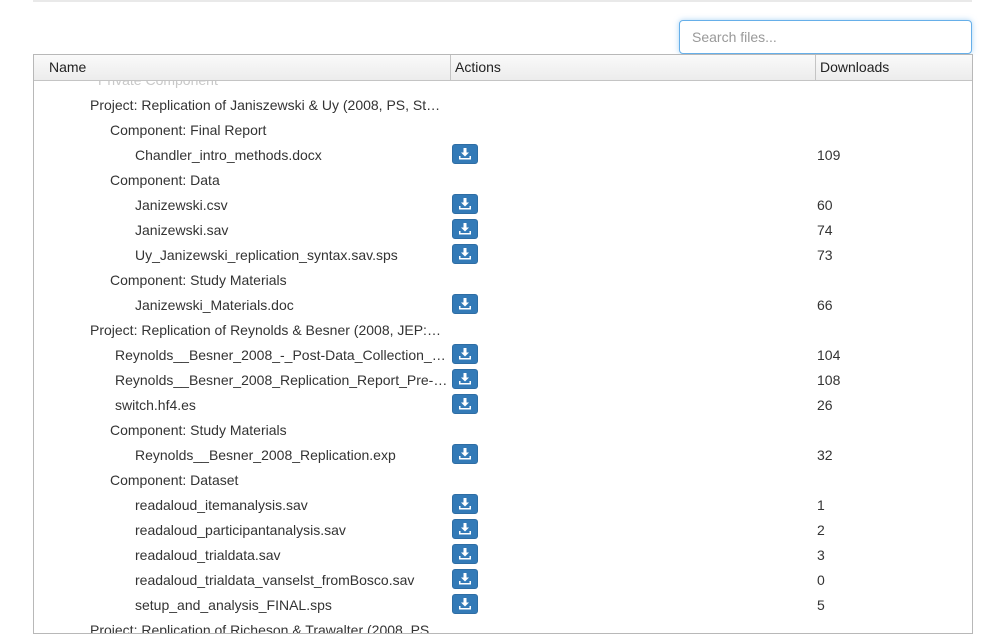  What do you see at coordinates (821, 605) in the screenshot?
I see `download-count: 5` at bounding box center [821, 605].